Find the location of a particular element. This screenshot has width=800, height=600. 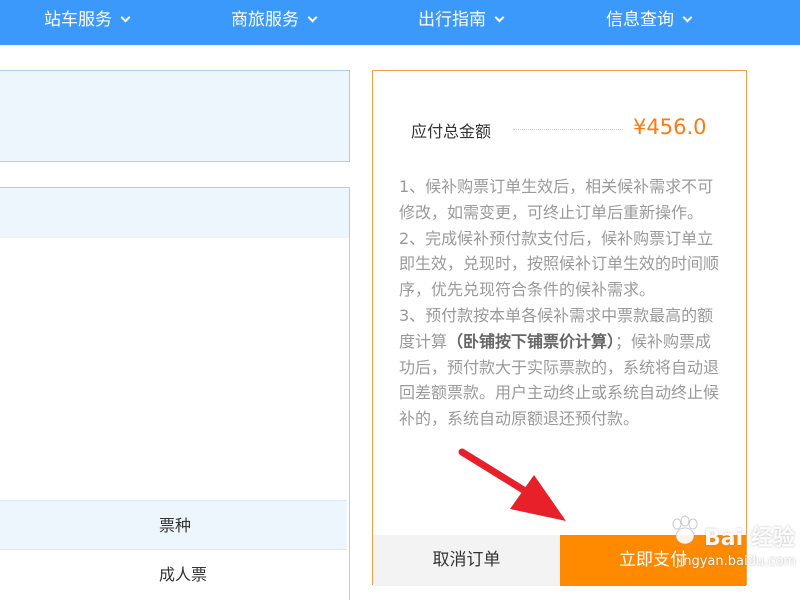

table-row: 成人票 is located at coordinates (173, 575).